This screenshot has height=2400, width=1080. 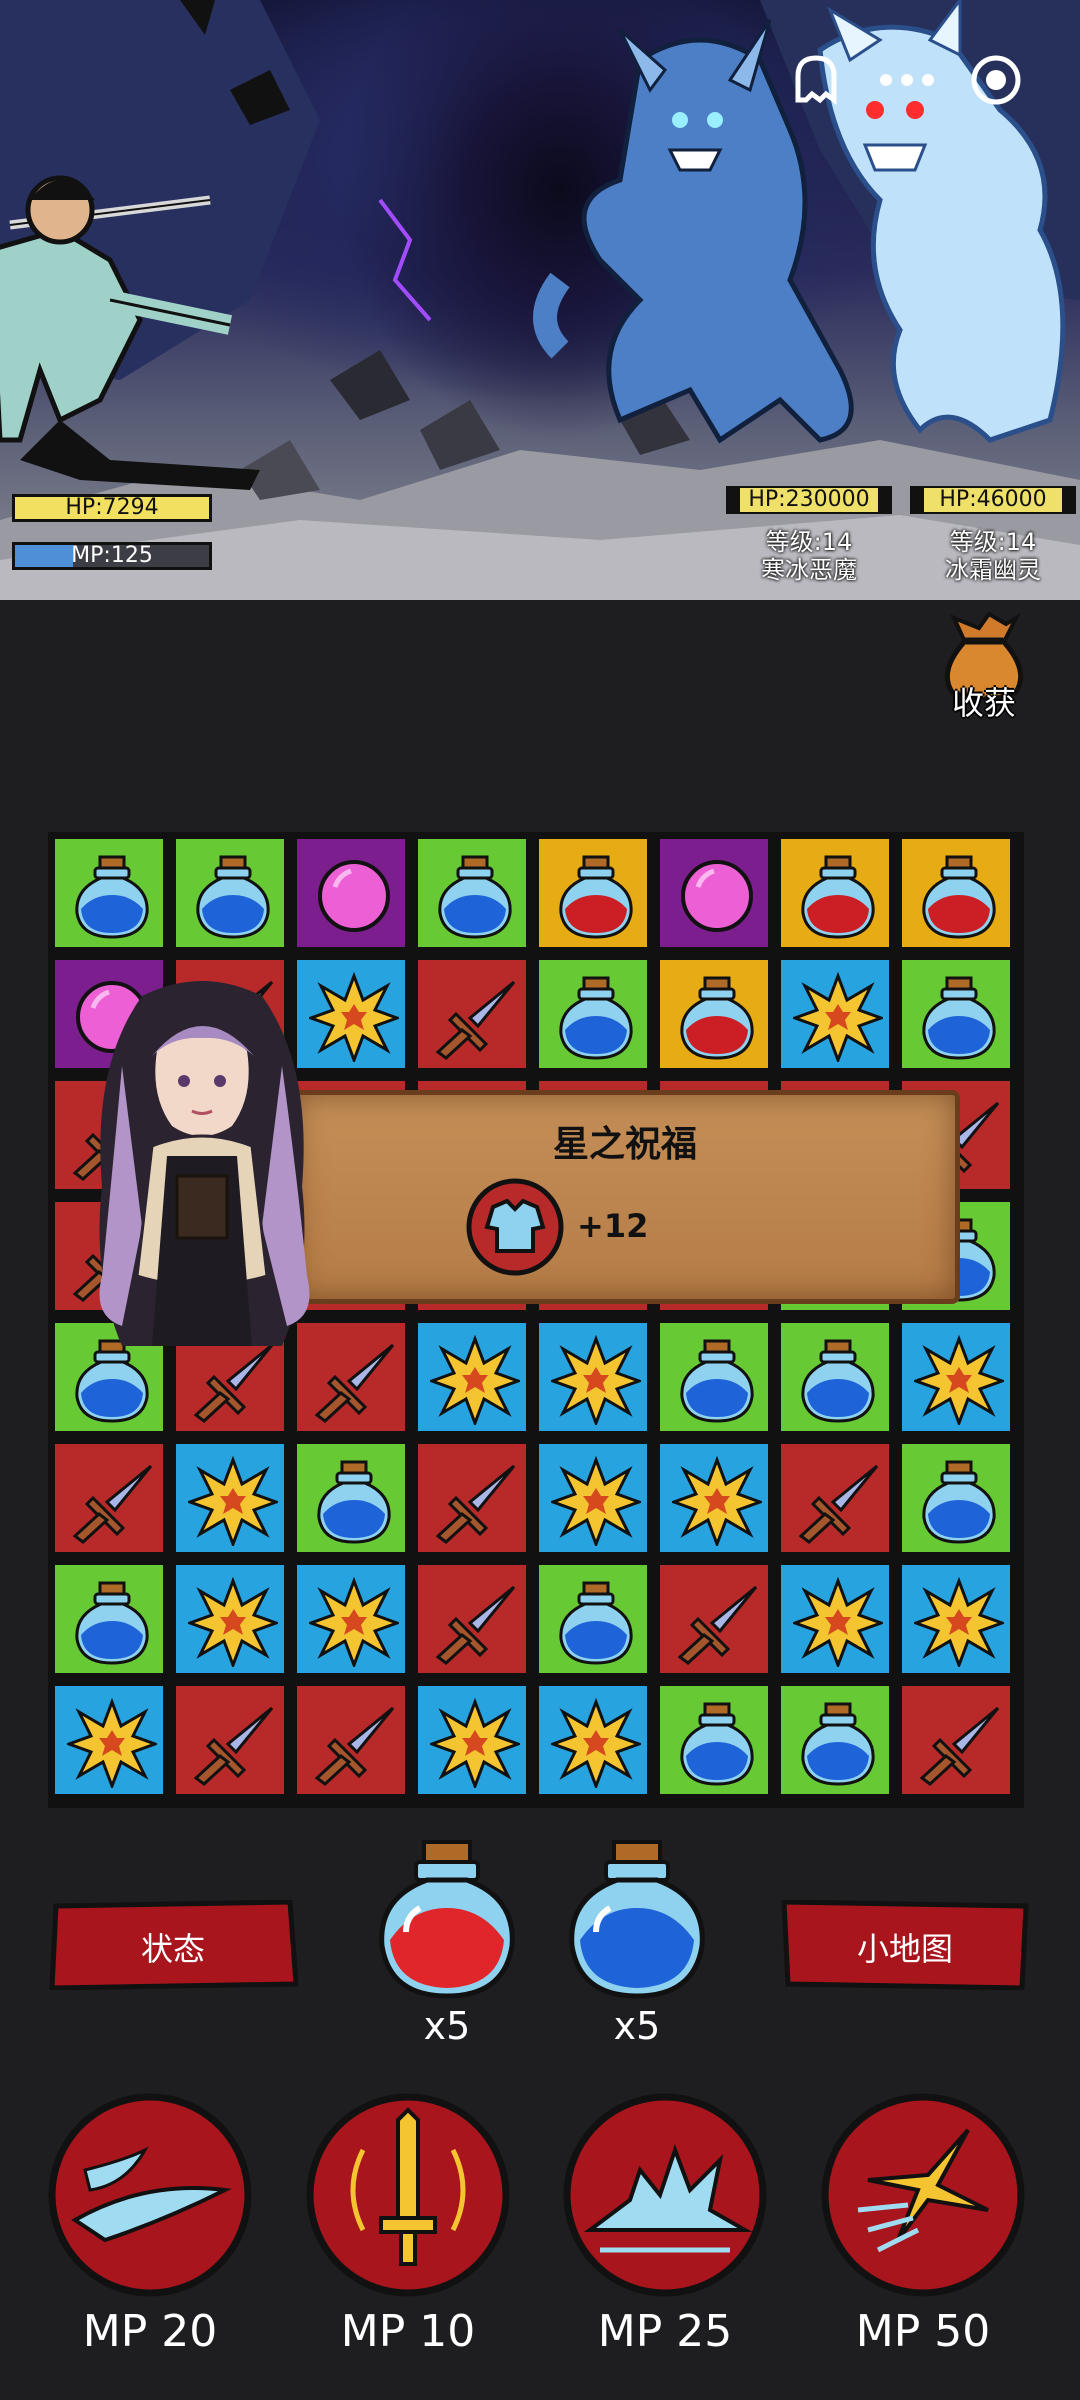 I want to click on harvest-button: 收获, so click(x=984, y=670).